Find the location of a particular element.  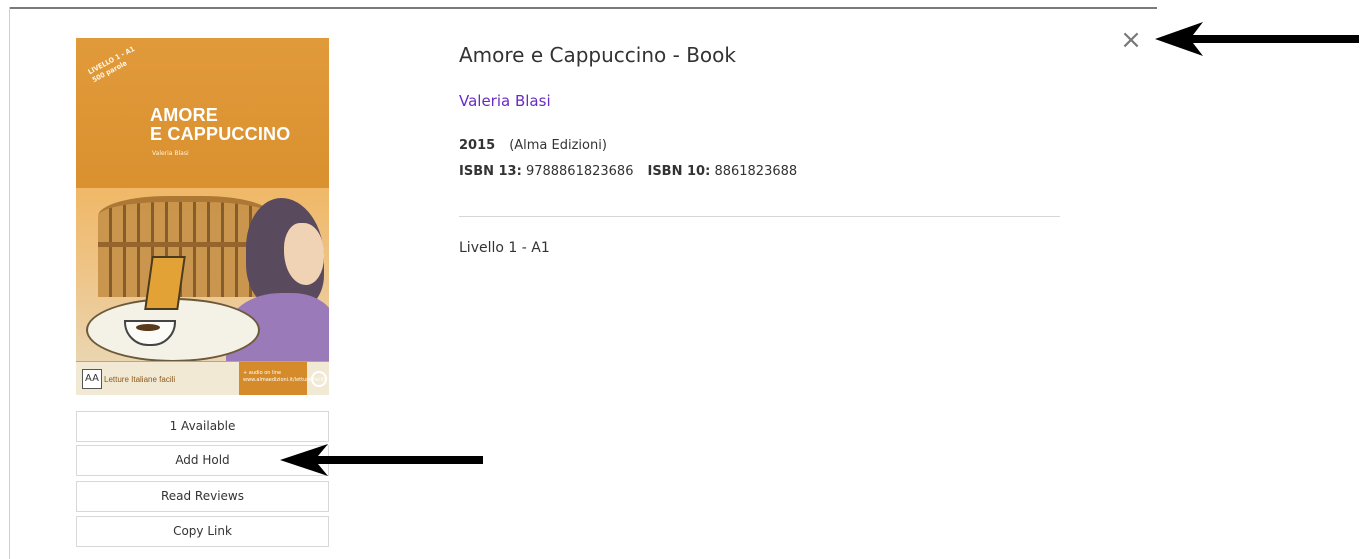

cover-illustration-woman-face is located at coordinates (304, 254).